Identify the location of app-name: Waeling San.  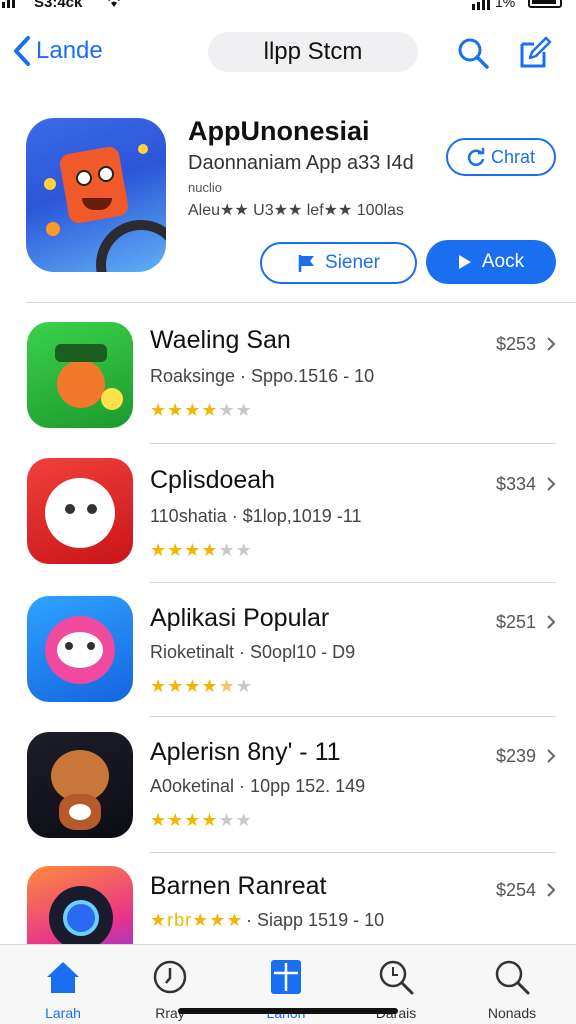
(220, 340).